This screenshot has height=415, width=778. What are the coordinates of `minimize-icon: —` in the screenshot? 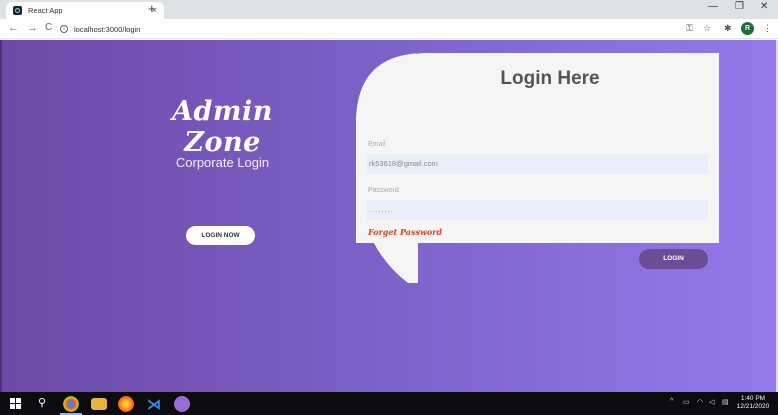 It's located at (713, 6).